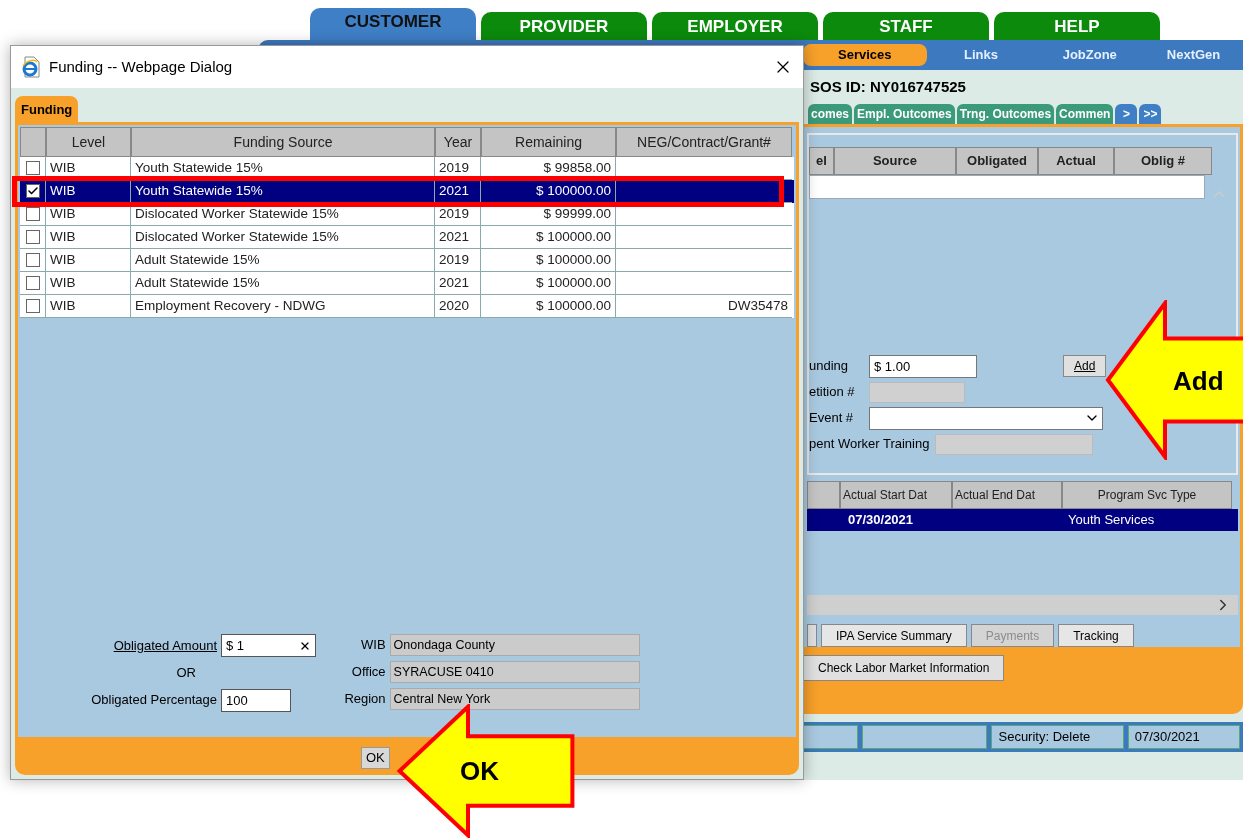  I want to click on field-label: etition #, so click(832, 392).